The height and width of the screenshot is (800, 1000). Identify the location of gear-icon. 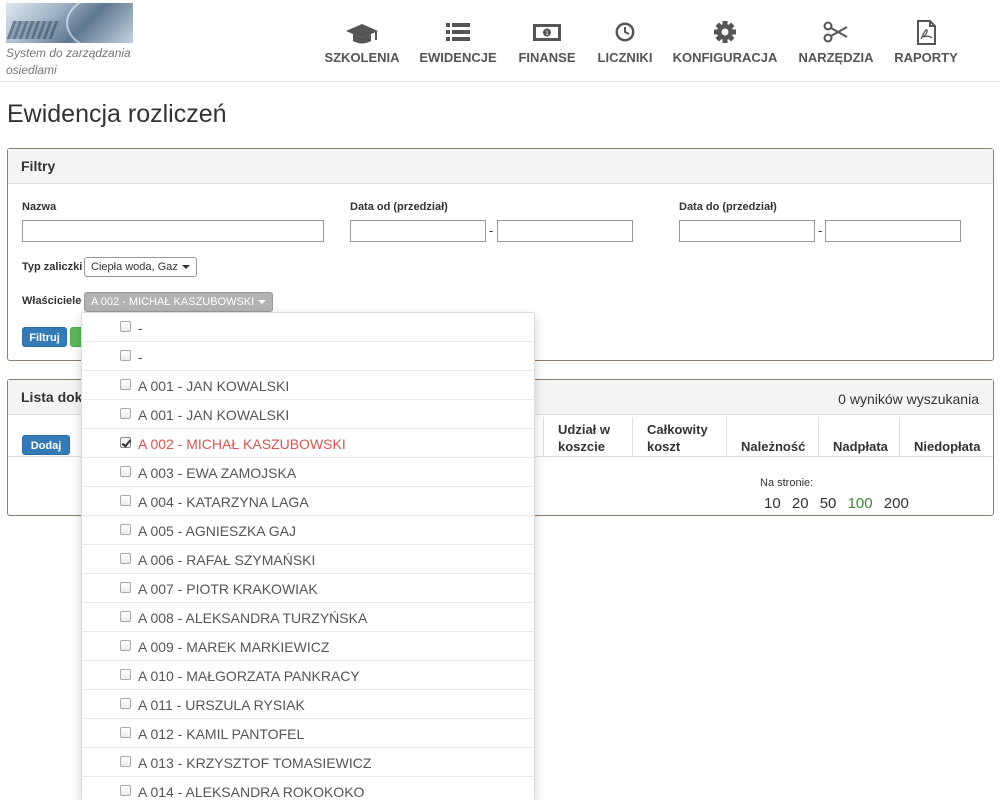
(725, 35).